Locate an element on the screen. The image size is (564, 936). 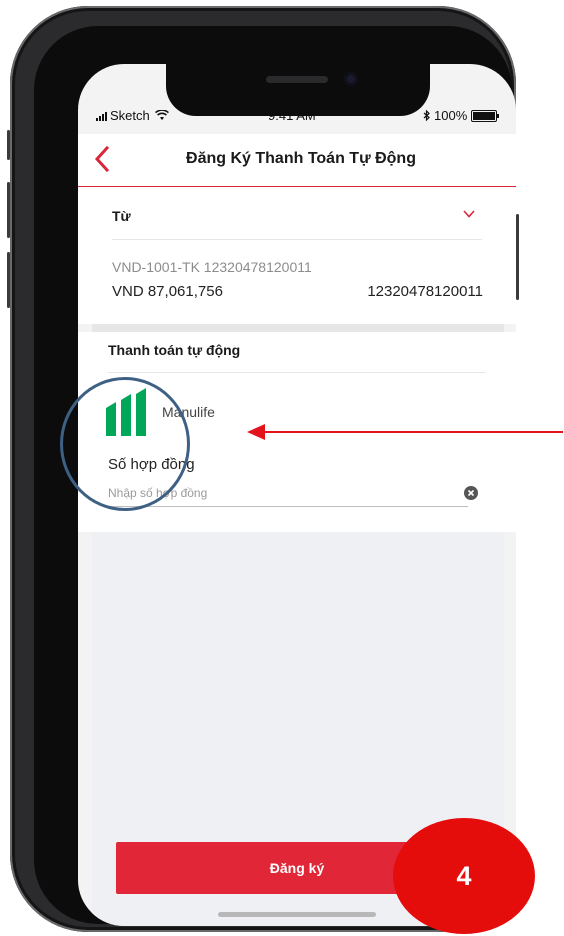
step-number: 4 is located at coordinates (464, 875).